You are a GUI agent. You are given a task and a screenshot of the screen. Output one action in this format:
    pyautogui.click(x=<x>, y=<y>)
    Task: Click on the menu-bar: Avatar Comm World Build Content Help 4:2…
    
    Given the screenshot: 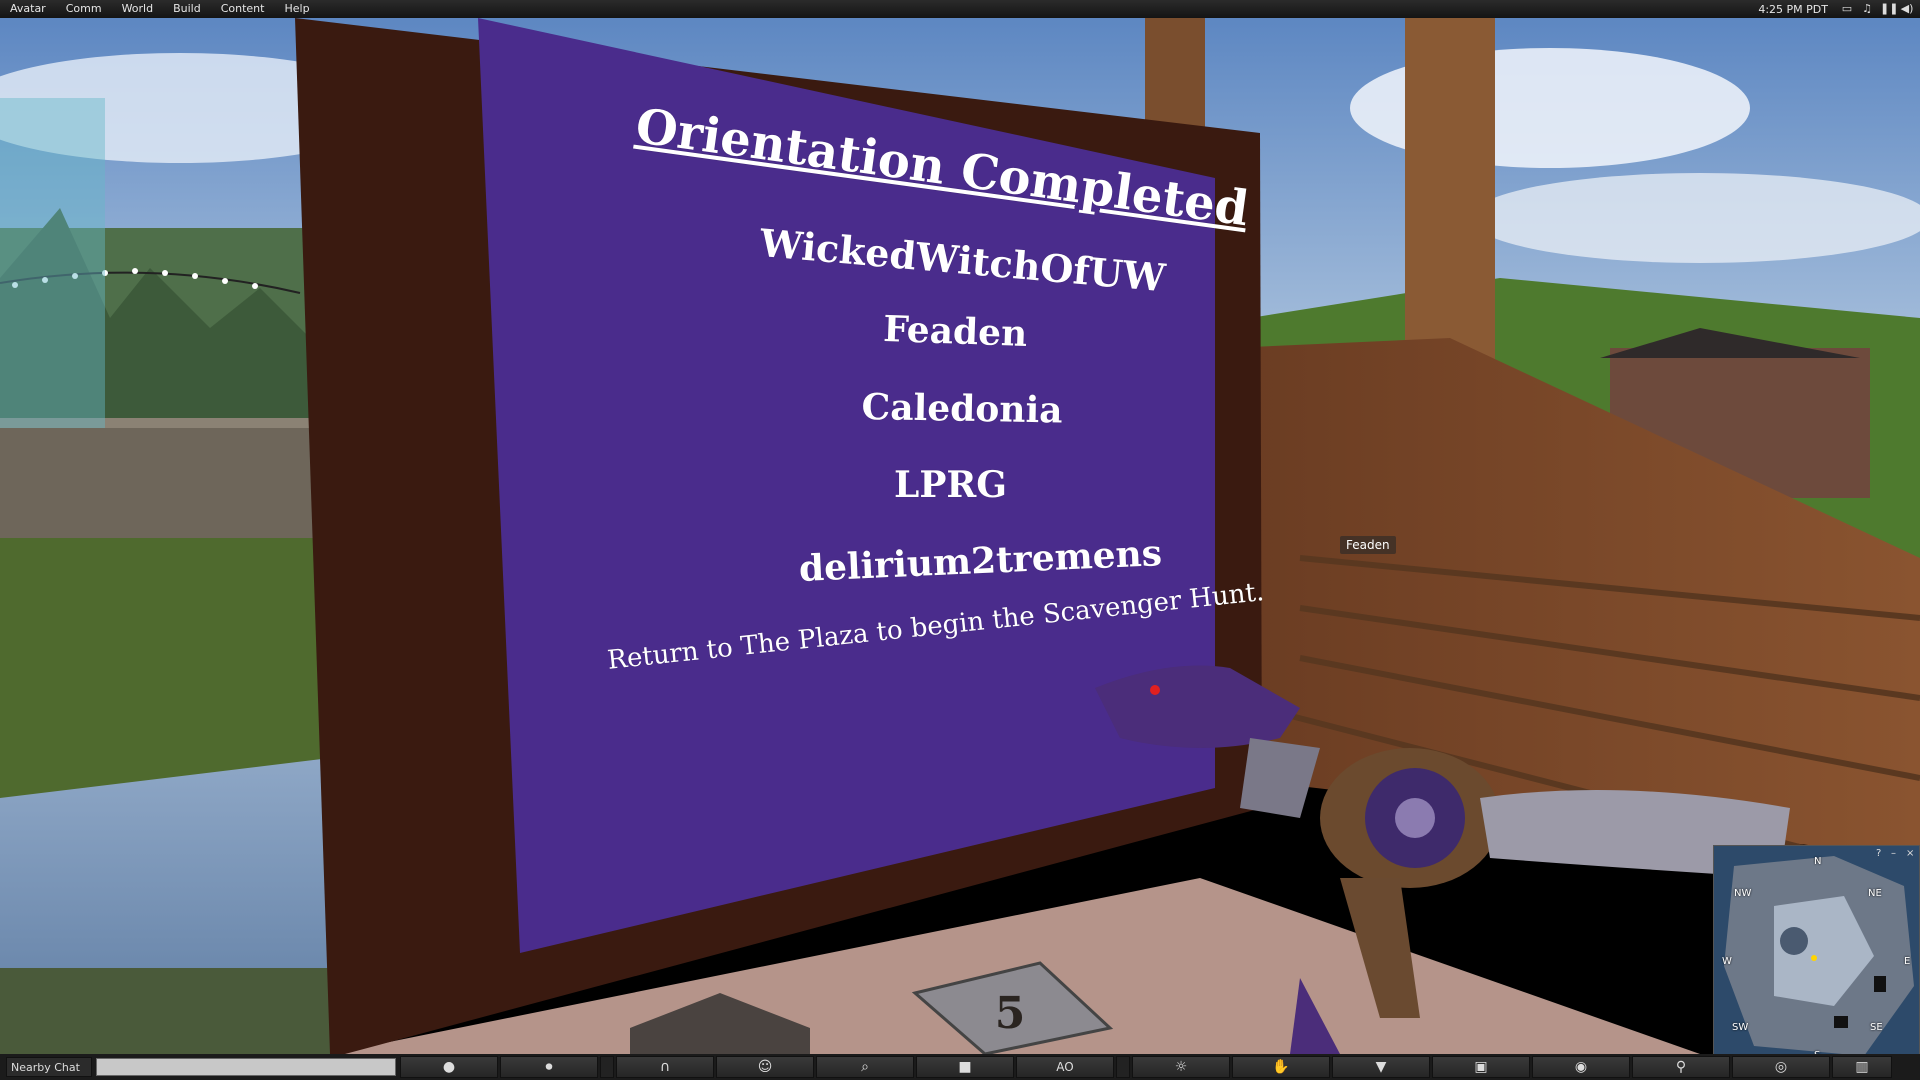 What is the action you would take?
    pyautogui.click(x=960, y=9)
    